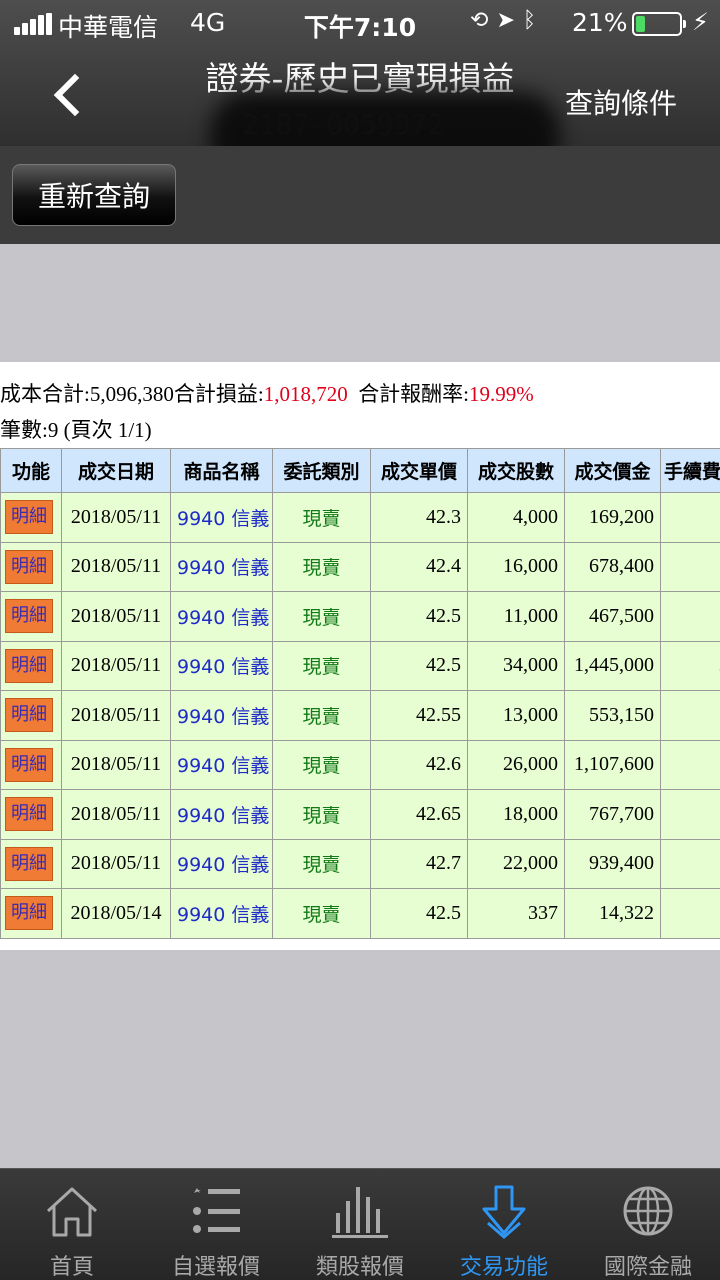 The width and height of the screenshot is (720, 1280). What do you see at coordinates (419, 764) in the screenshot?
I see `trade-price: 42.6` at bounding box center [419, 764].